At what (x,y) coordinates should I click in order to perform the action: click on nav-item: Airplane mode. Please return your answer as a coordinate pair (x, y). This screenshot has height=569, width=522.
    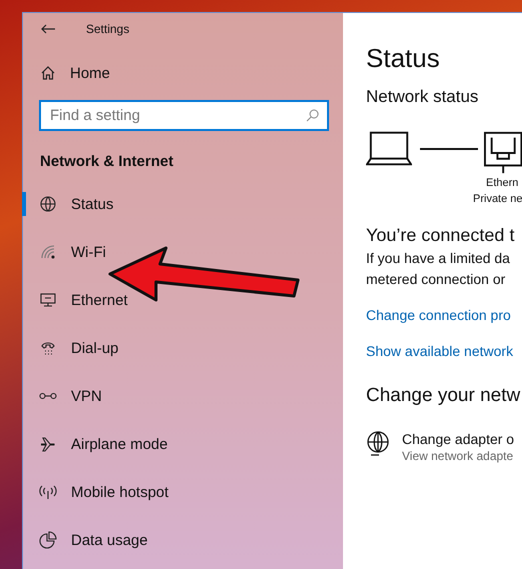
    Looking at the image, I should click on (98, 444).